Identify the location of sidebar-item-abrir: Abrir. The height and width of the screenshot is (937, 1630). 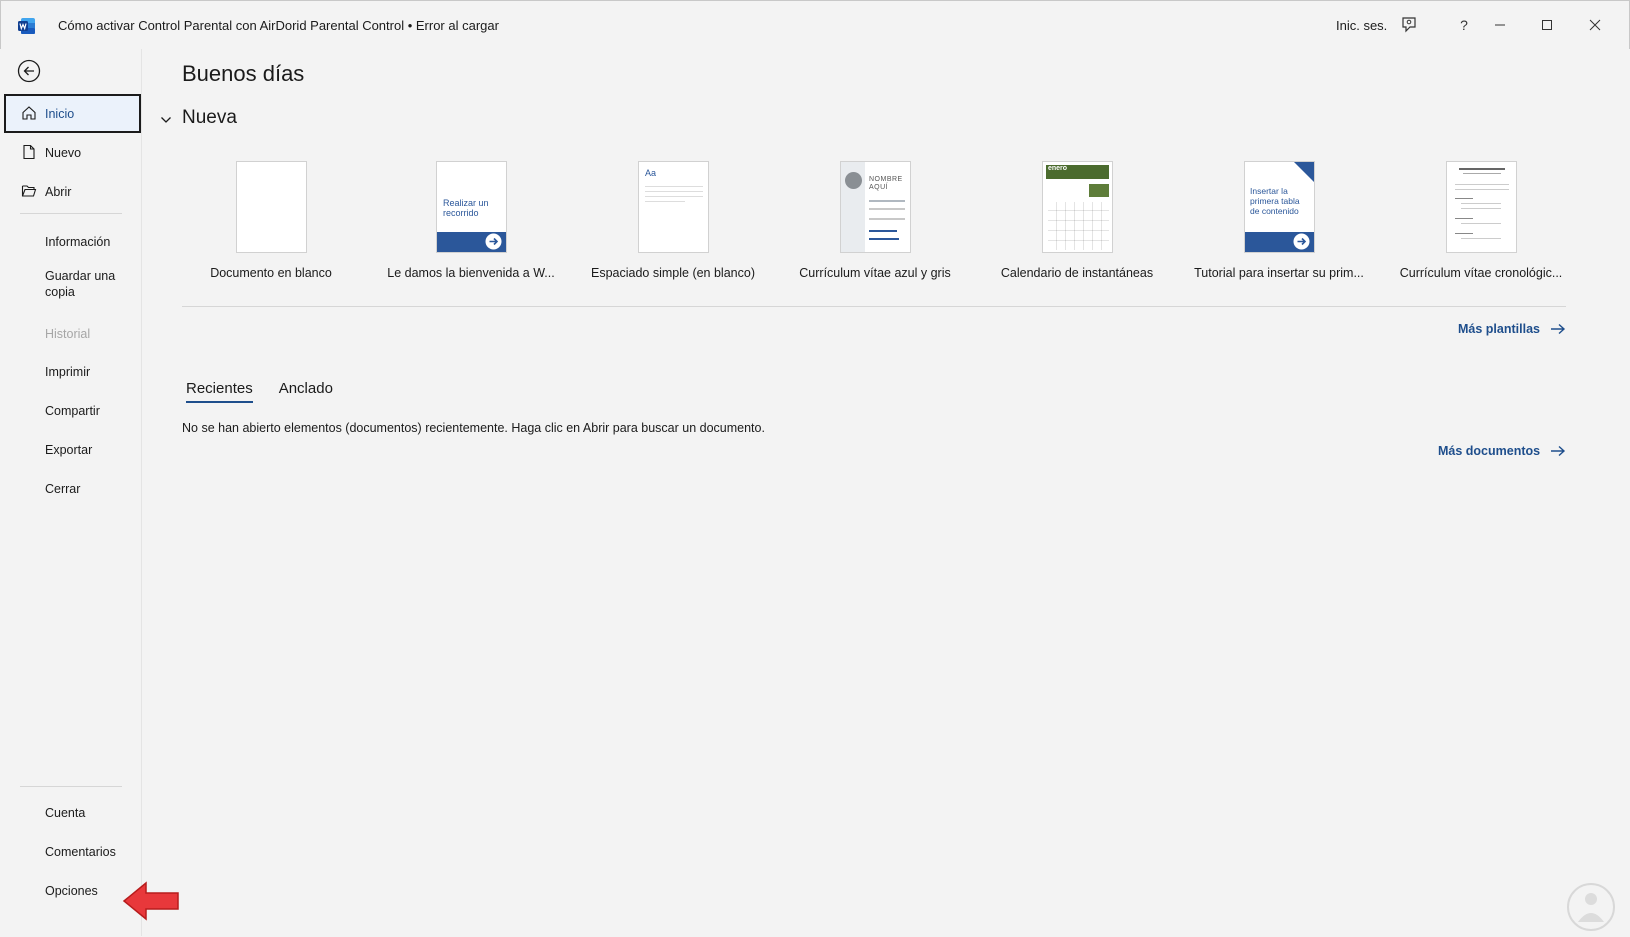
(72, 191).